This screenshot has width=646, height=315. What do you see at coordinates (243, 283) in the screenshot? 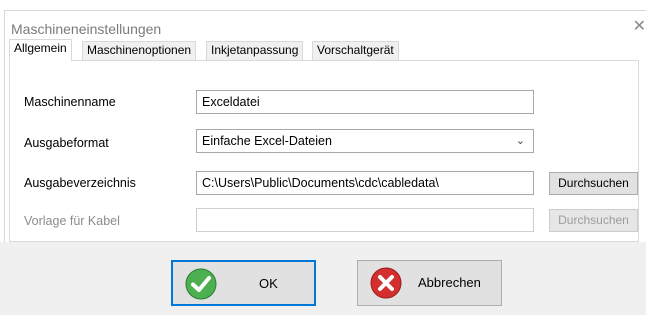
I see `ok-button: OK` at bounding box center [243, 283].